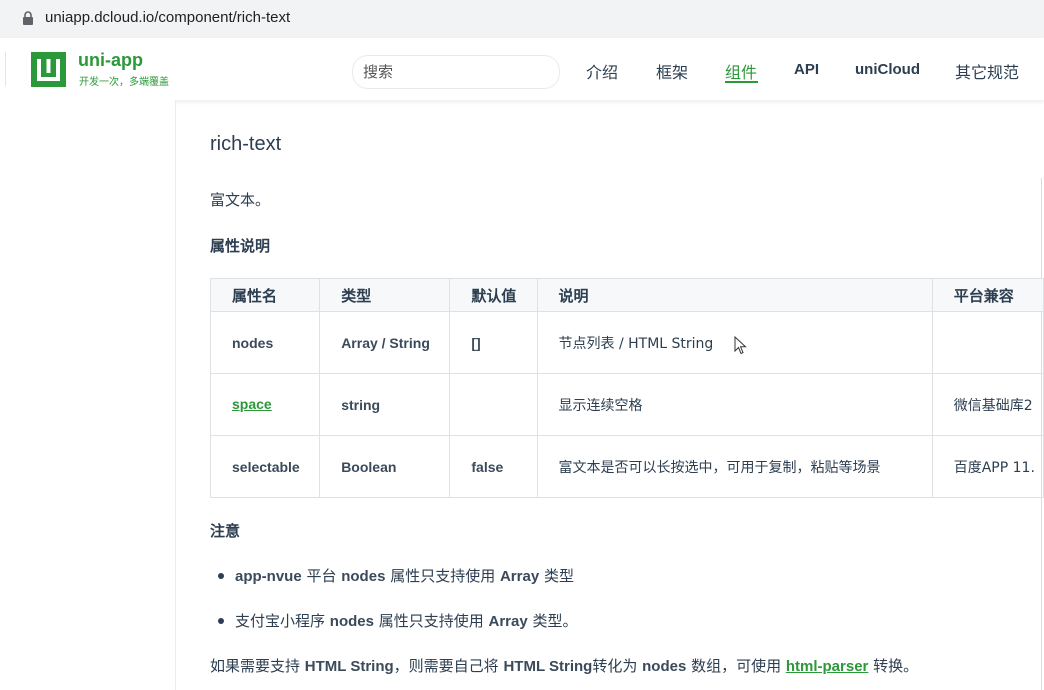 This screenshot has width=1044, height=690. I want to click on cell-prop-name: space, so click(265, 404).